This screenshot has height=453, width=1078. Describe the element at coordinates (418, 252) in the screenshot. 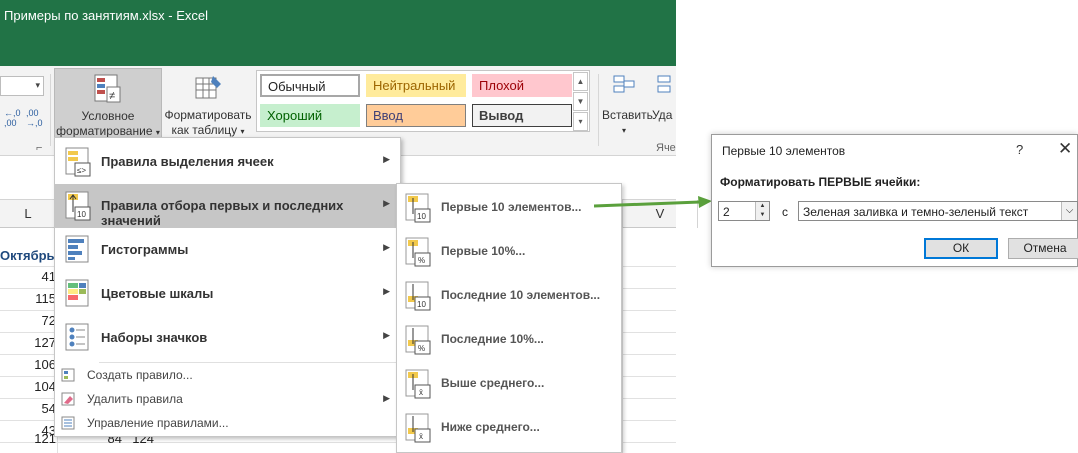

I see `top-10-percent-icon: %` at that location.